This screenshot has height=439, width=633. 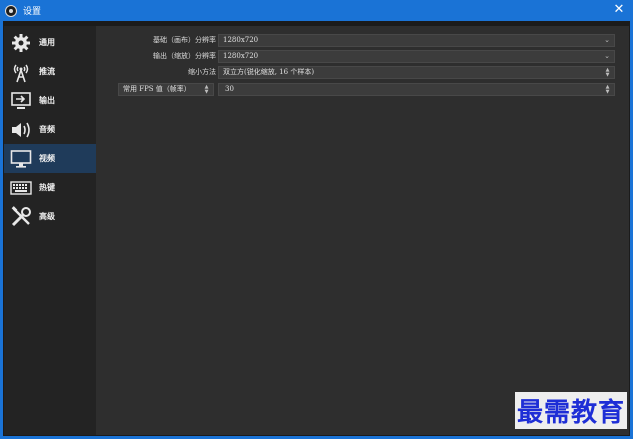 I want to click on broadcast-icon, so click(x=21, y=72).